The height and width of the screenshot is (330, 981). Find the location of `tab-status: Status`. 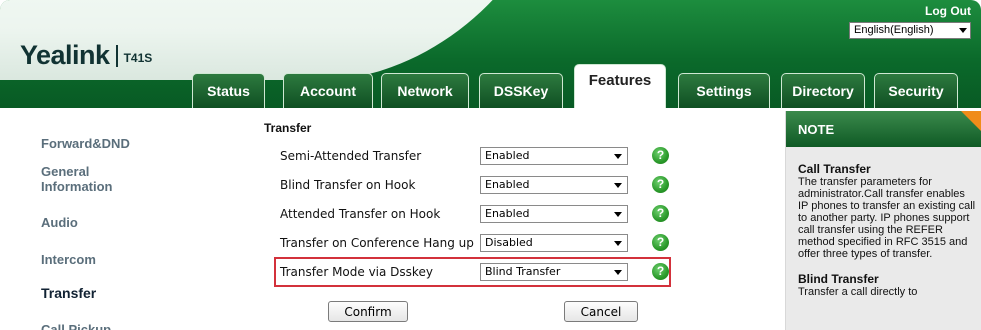

tab-status: Status is located at coordinates (228, 90).